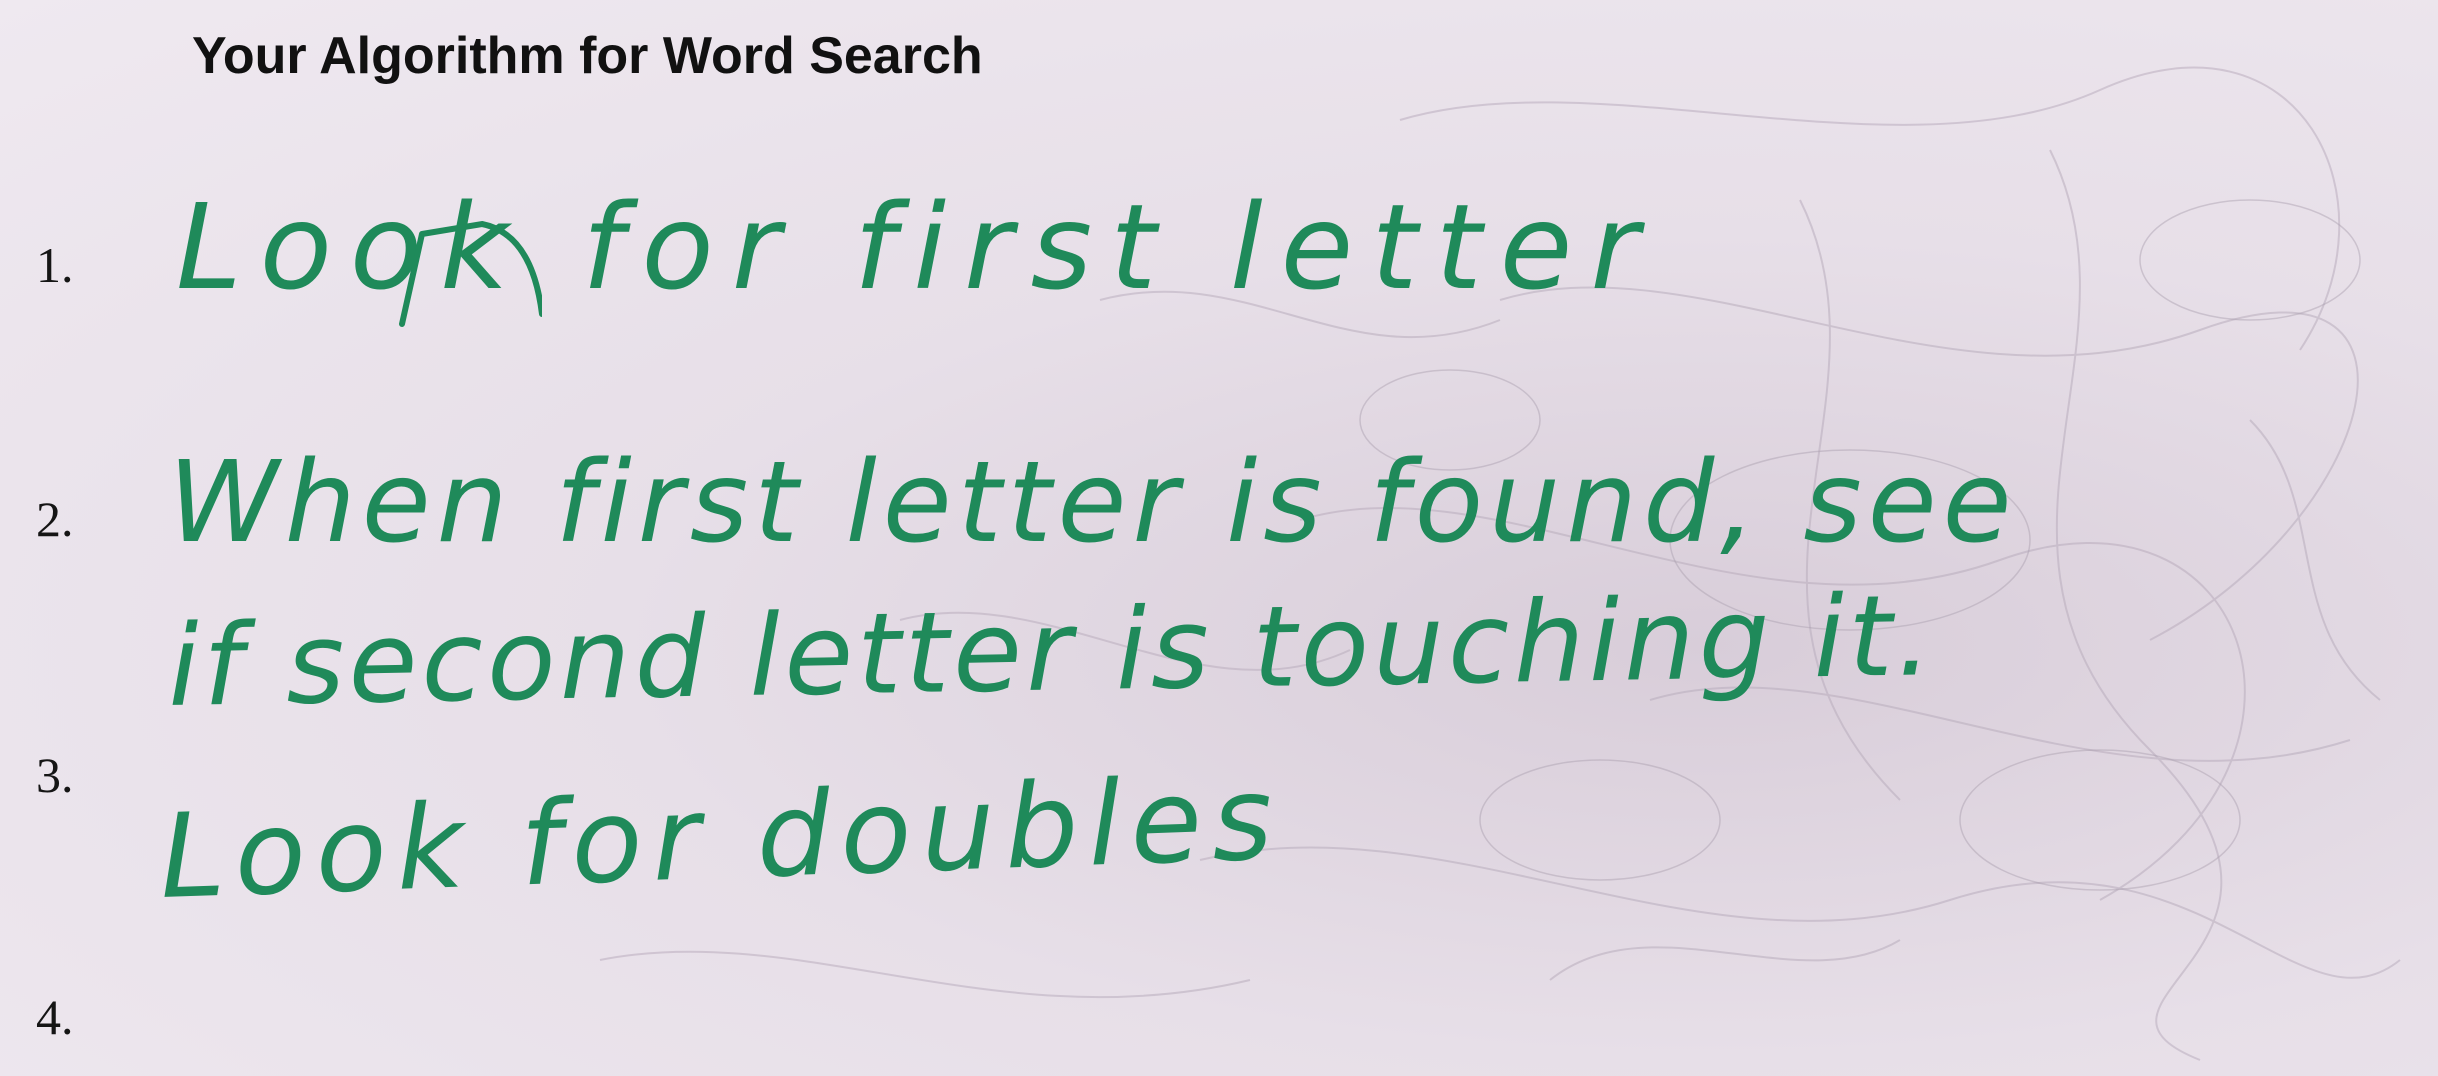 The width and height of the screenshot is (2438, 1076). What do you see at coordinates (55, 1017) in the screenshot?
I see `item-number-4: 4.` at bounding box center [55, 1017].